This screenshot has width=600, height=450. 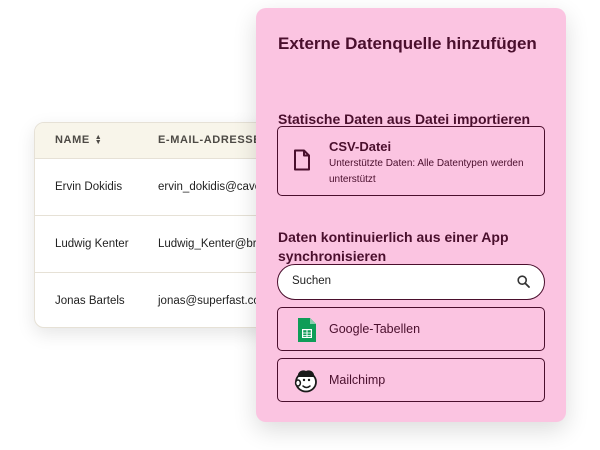 What do you see at coordinates (210, 187) in the screenshot?
I see `cell-email: ervin_dokidis@cave` at bounding box center [210, 187].